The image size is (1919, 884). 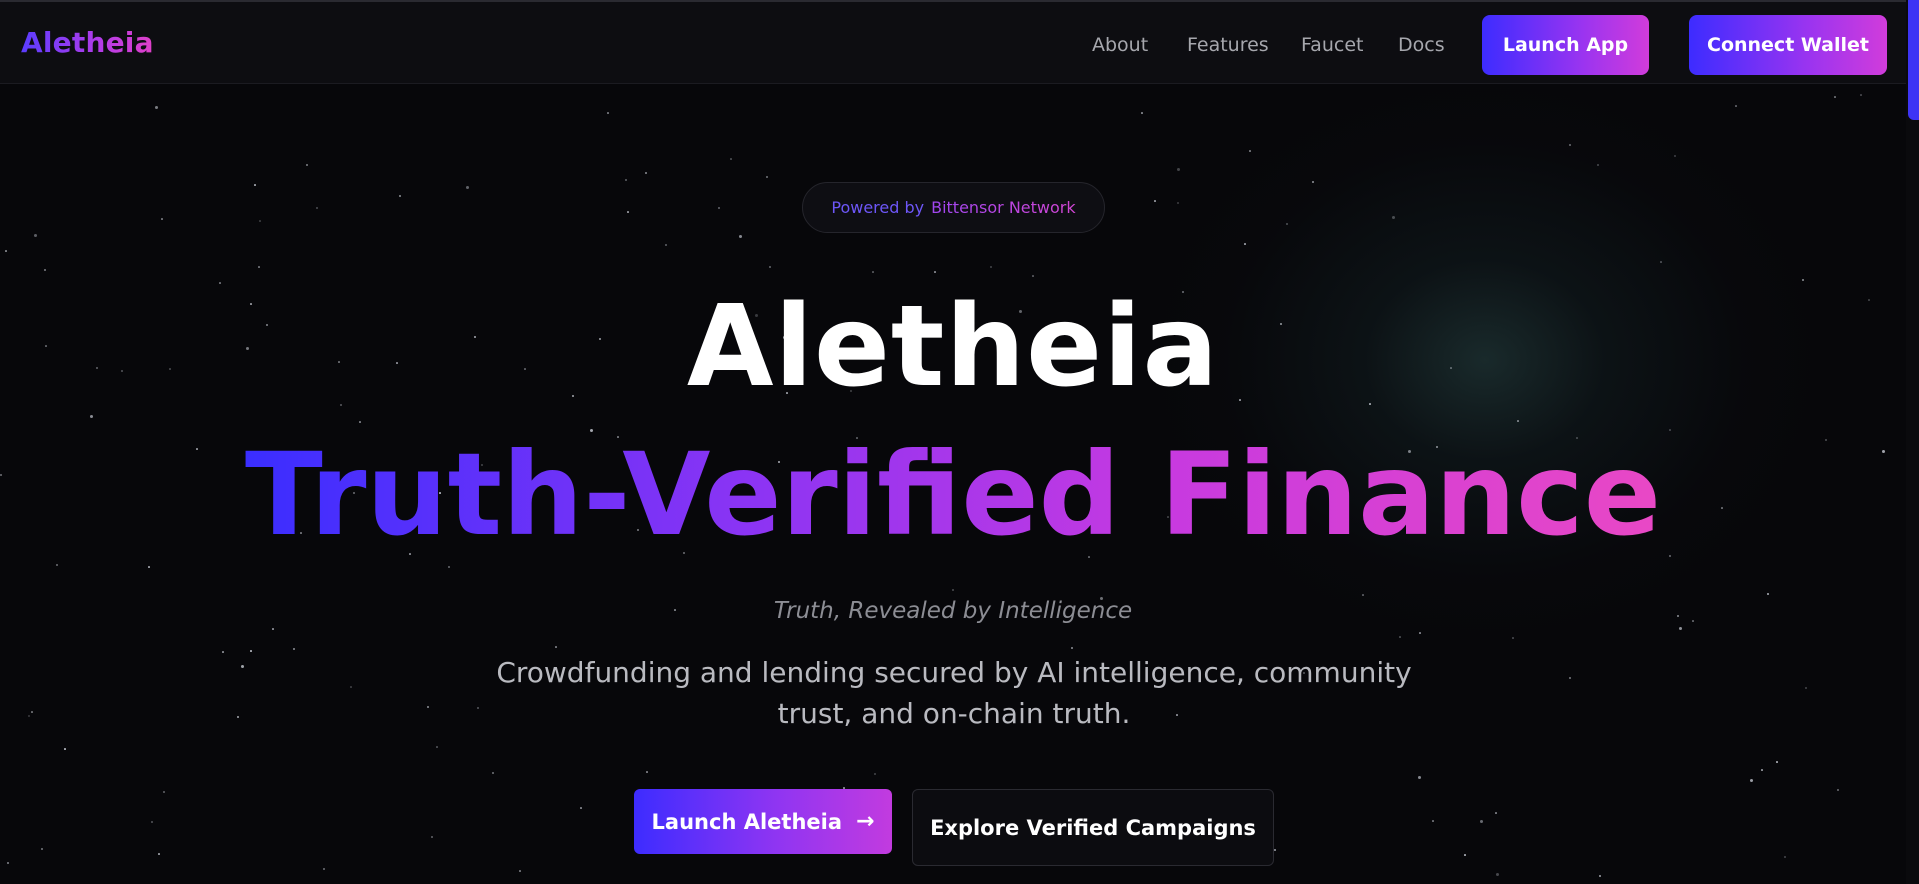 What do you see at coordinates (1912, 442) in the screenshot?
I see `scrollbar-track` at bounding box center [1912, 442].